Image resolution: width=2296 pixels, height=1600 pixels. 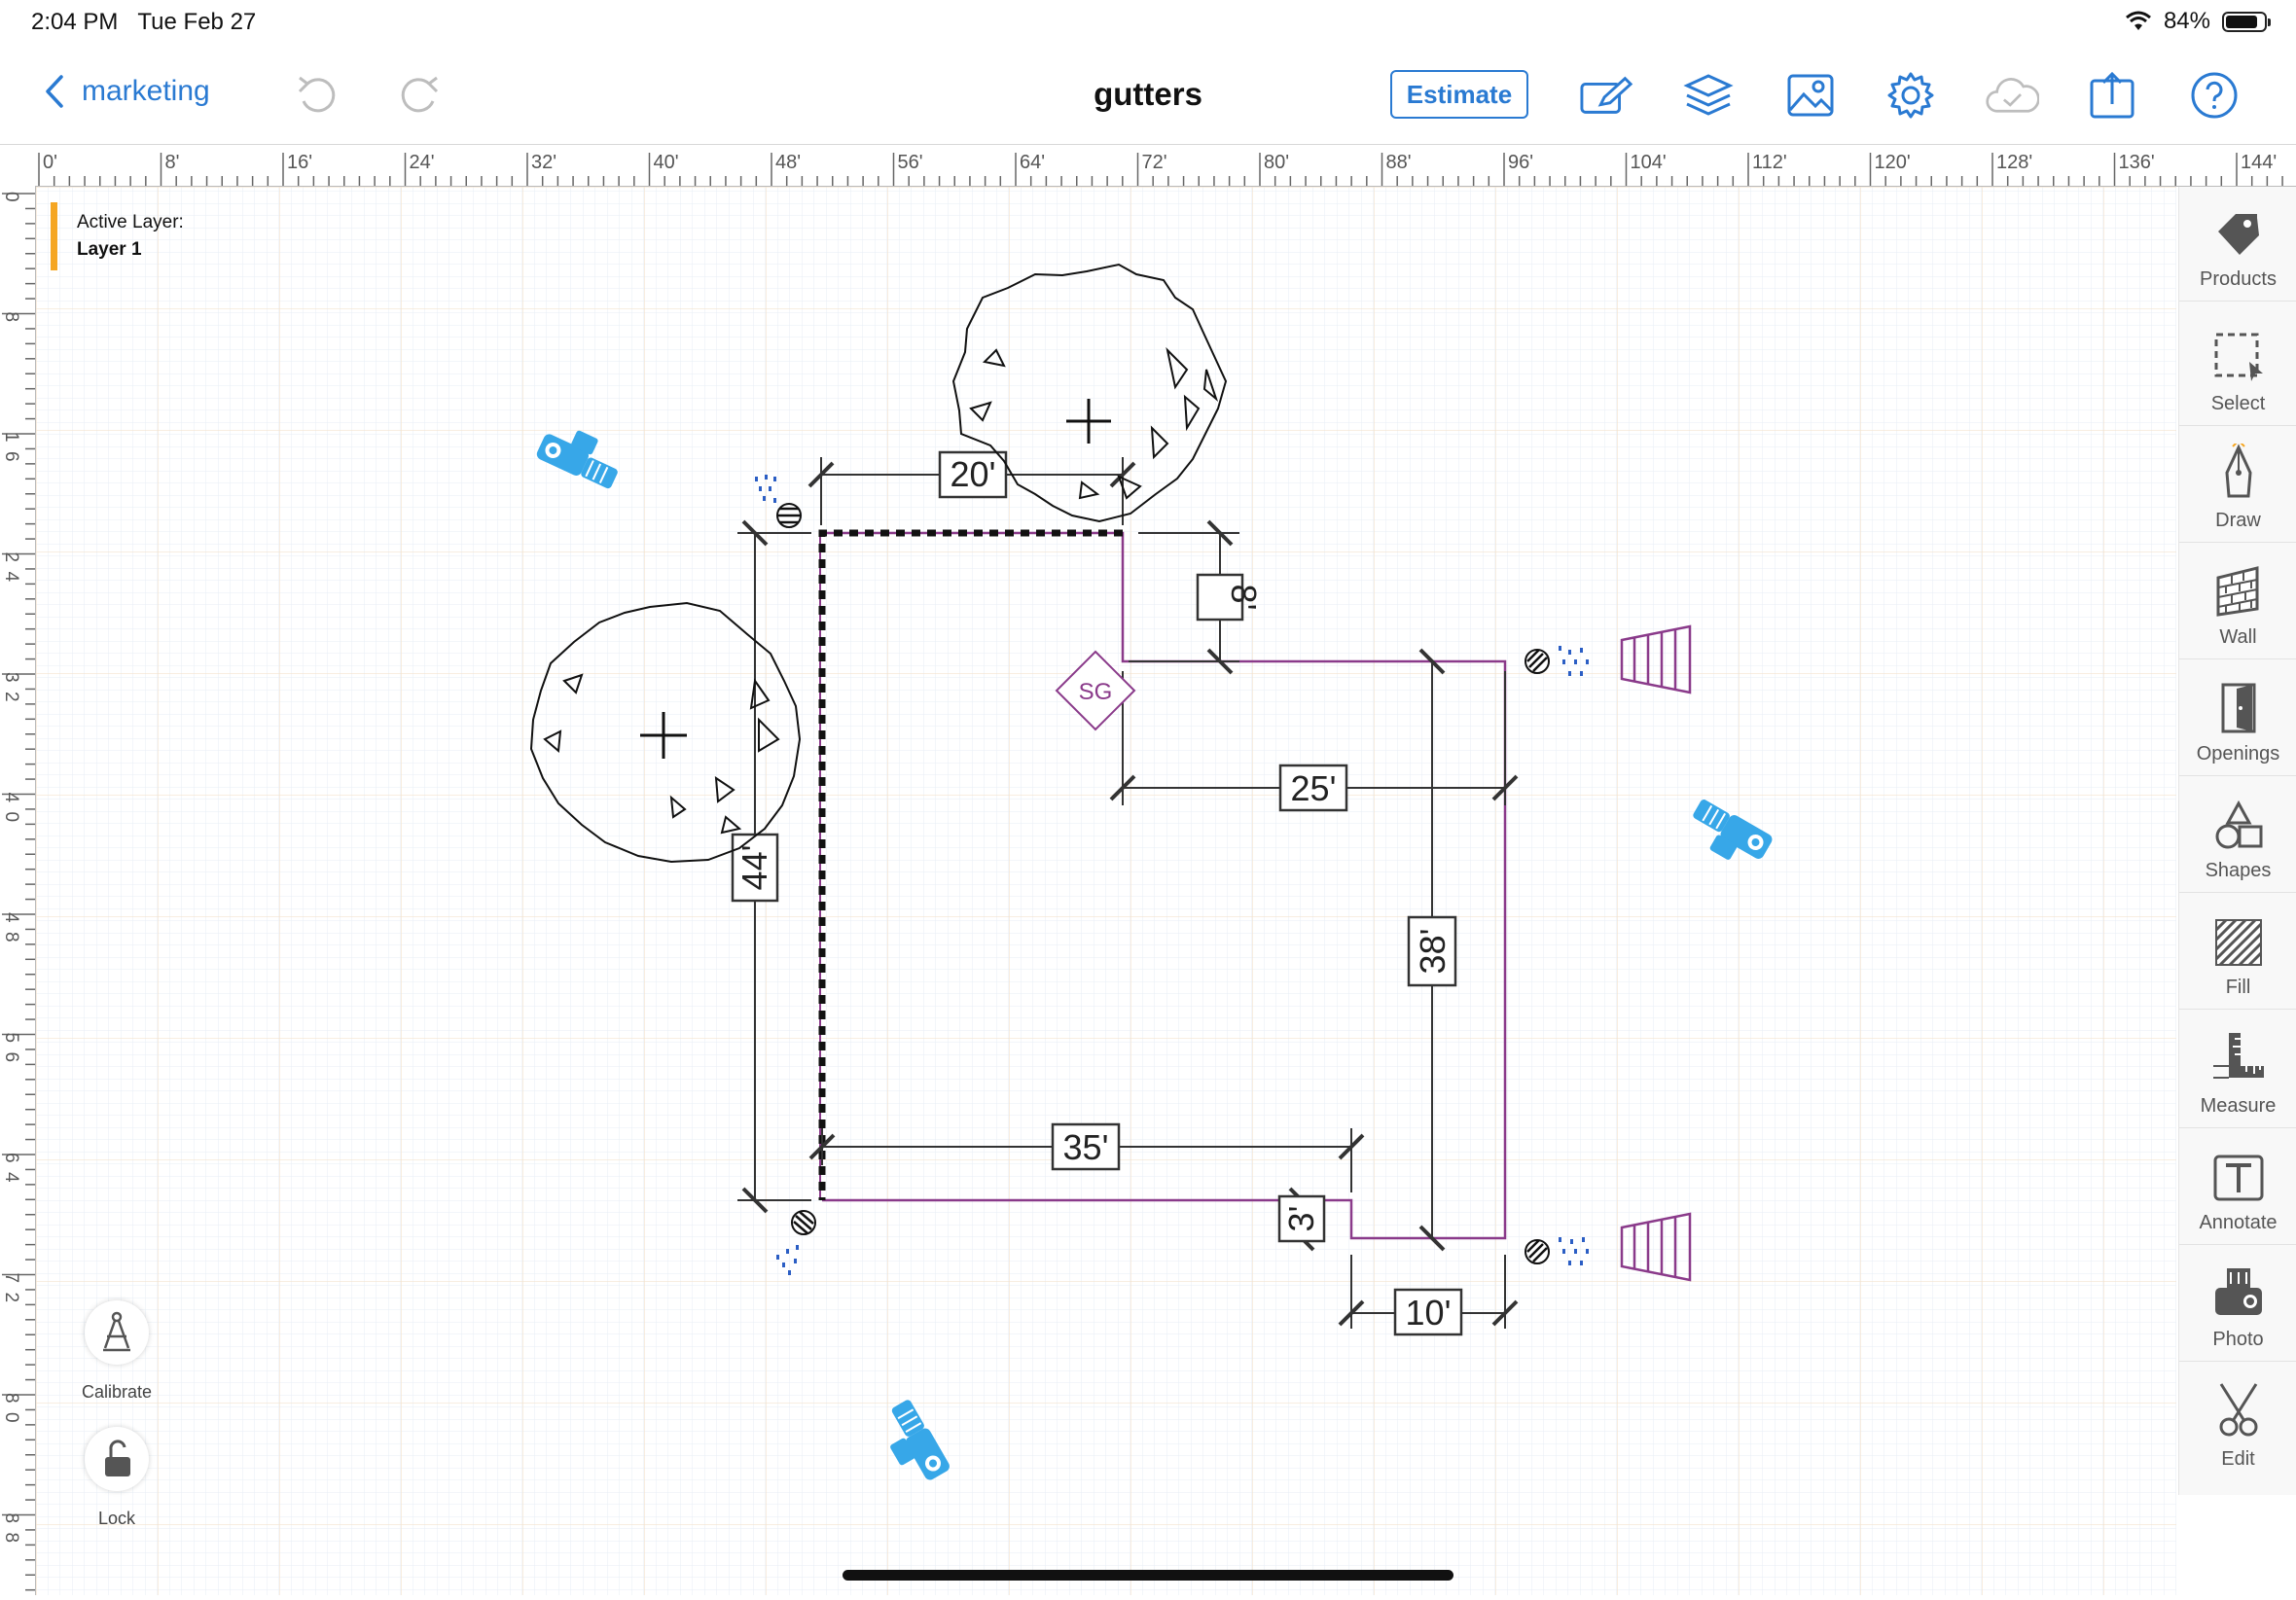 What do you see at coordinates (117, 1478) in the screenshot?
I see `lock-button: Lock` at bounding box center [117, 1478].